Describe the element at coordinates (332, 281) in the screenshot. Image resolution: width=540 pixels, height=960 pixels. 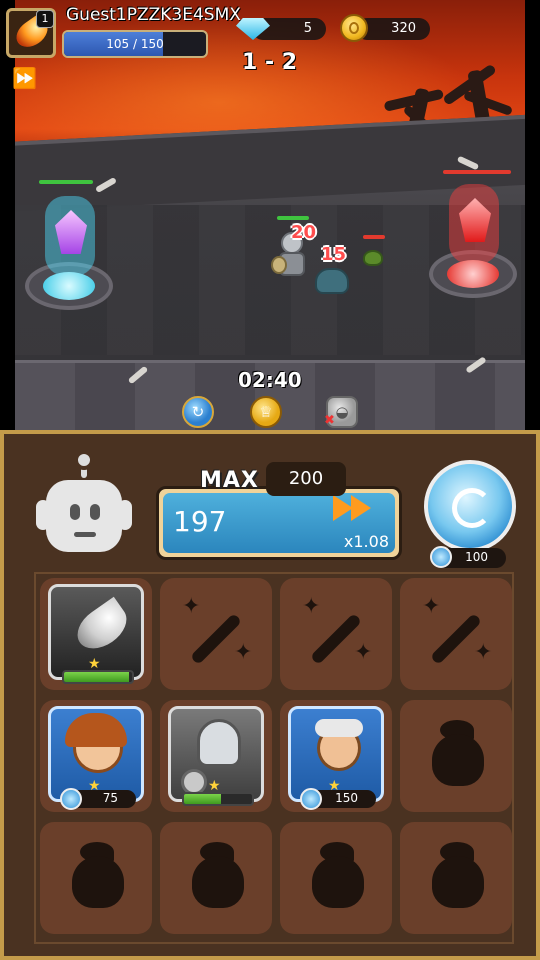
I see `monster-unit` at that location.